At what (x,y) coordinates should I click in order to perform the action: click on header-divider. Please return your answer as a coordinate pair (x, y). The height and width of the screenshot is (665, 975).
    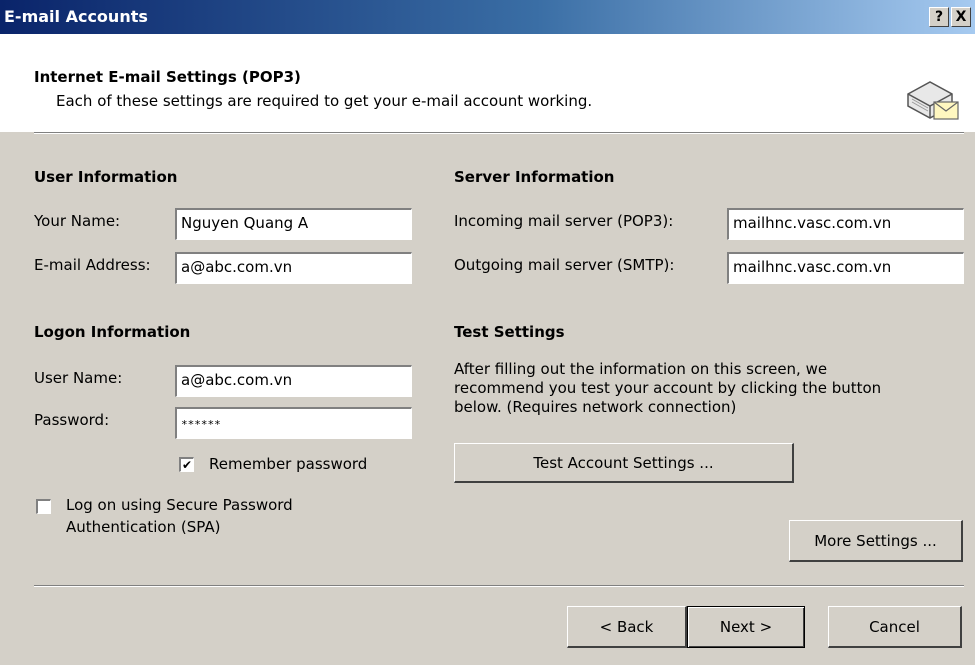
    Looking at the image, I should click on (499, 133).